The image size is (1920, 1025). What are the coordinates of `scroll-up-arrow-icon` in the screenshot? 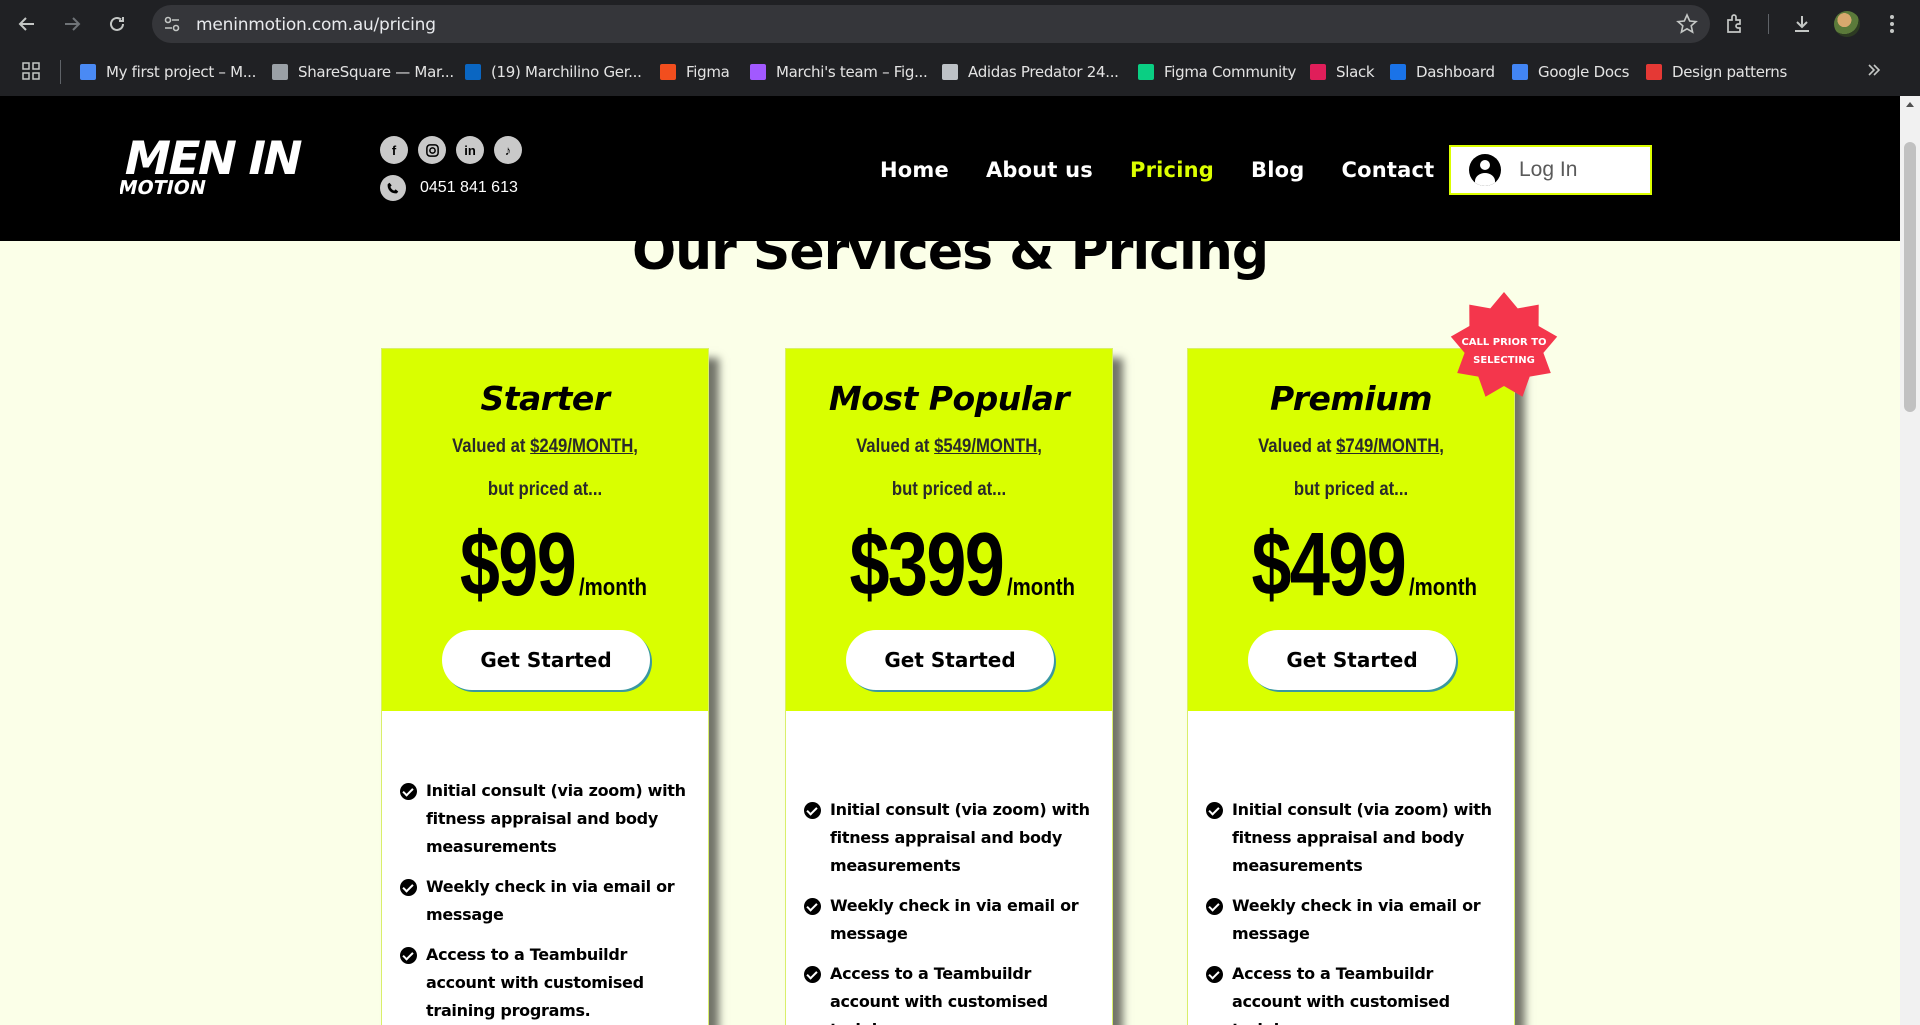 It's located at (1910, 104).